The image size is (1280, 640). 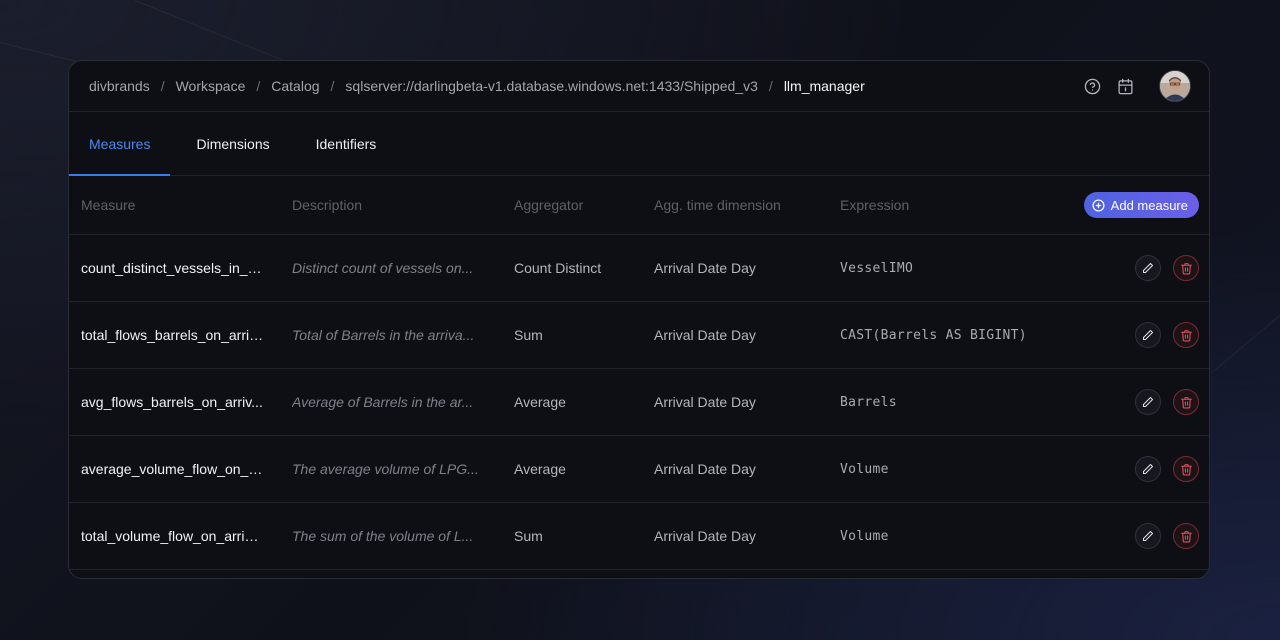 I want to click on header-actions: Add measure, so click(x=1134, y=205).